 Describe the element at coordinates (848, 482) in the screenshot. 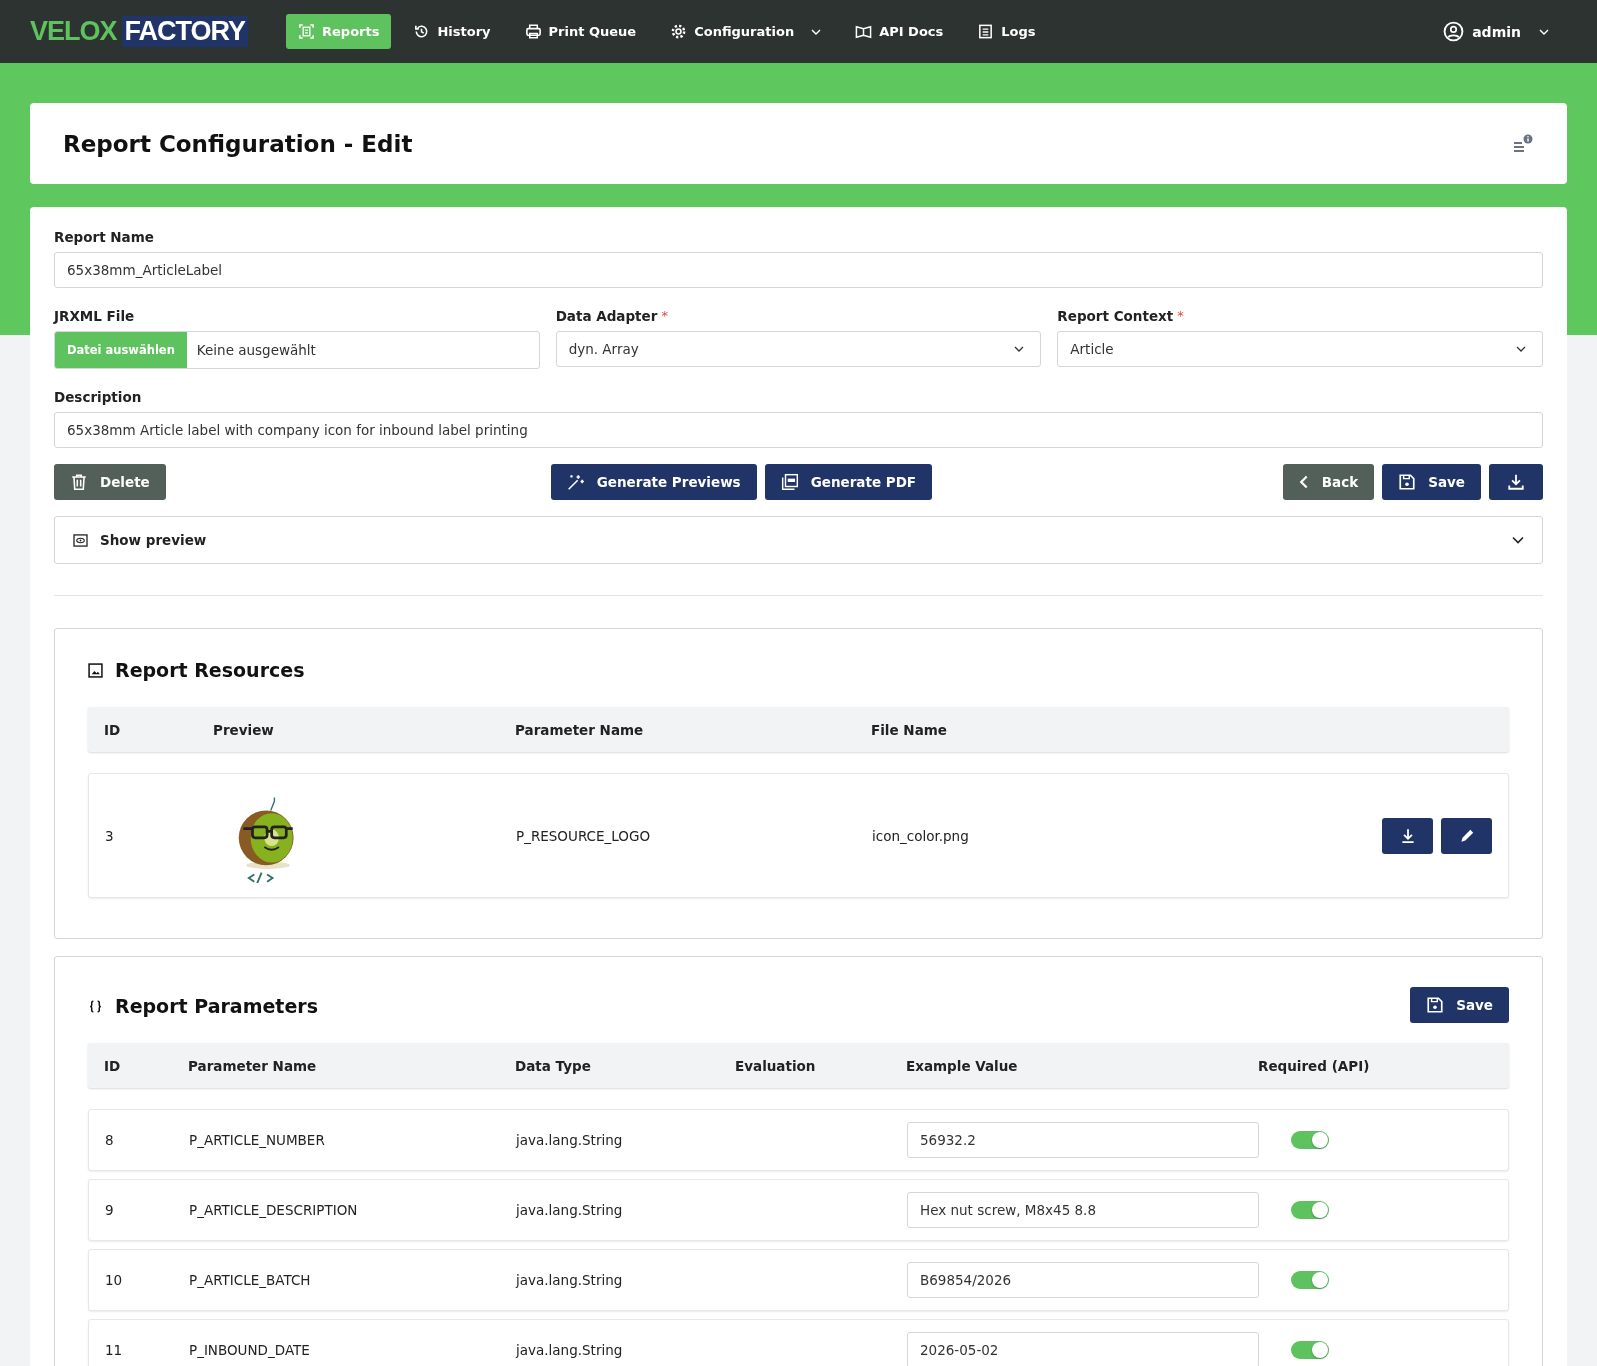

I see `generate-pdf-button: Generate PDF` at that location.